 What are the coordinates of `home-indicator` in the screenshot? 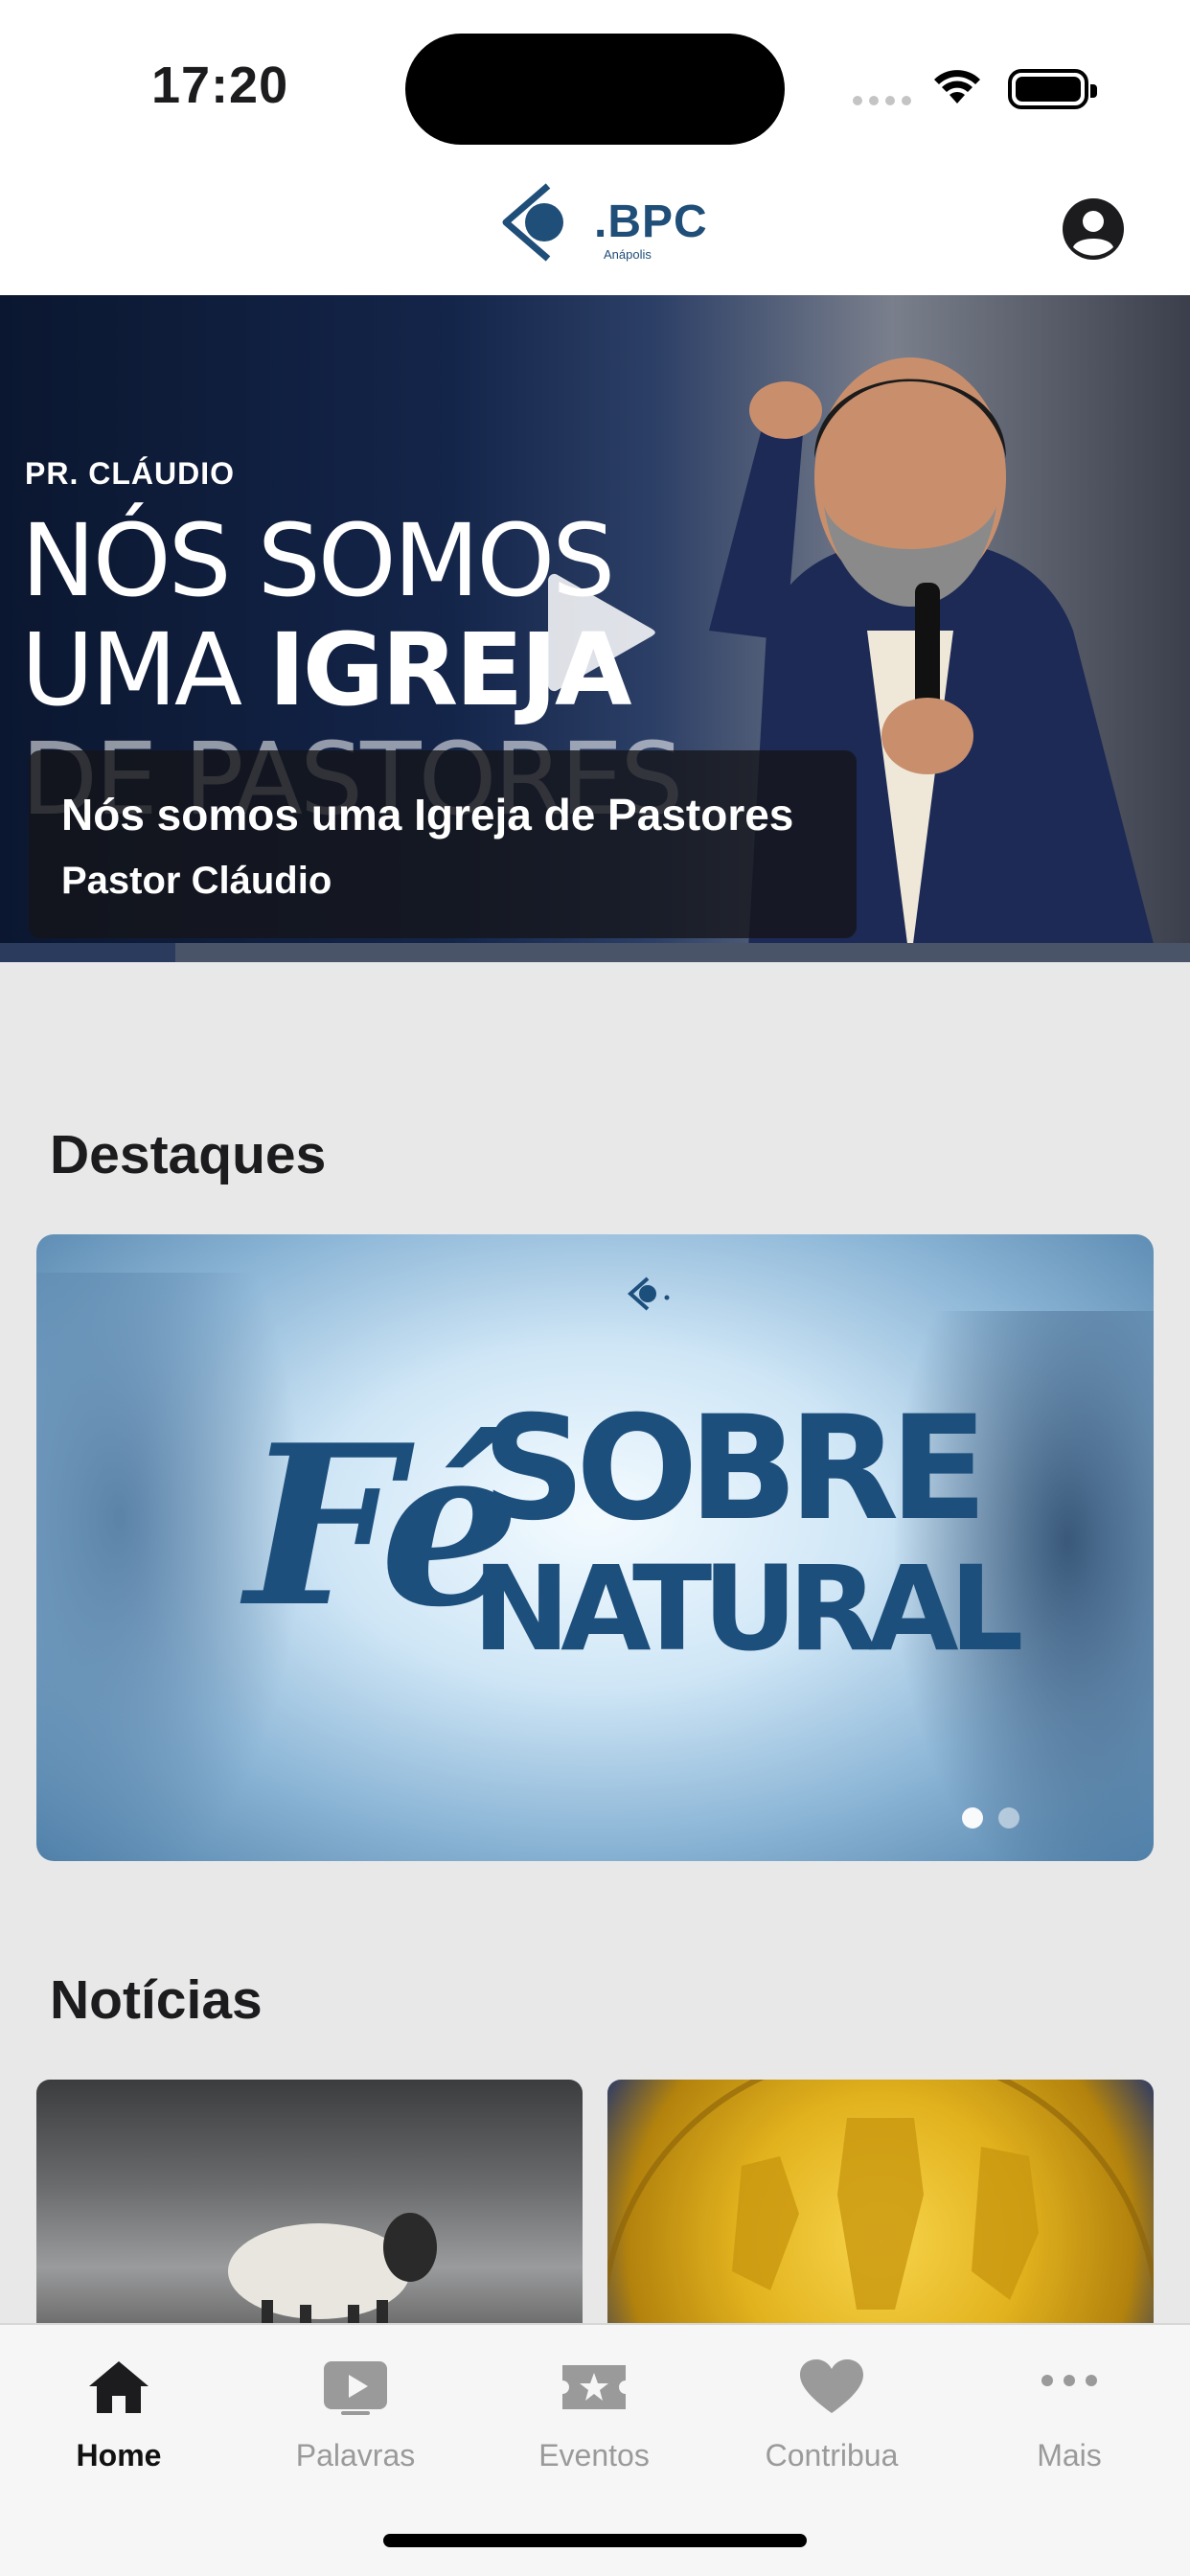 It's located at (595, 2540).